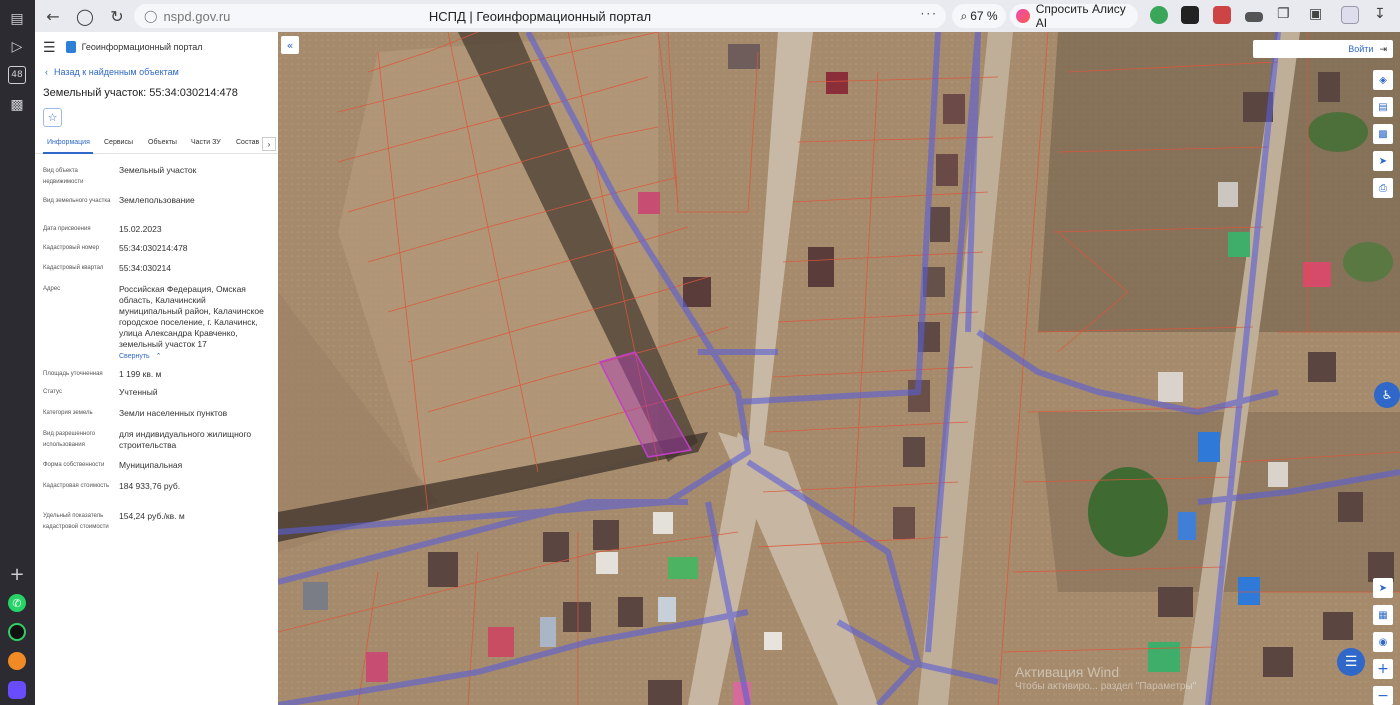 Image resolution: width=1400 pixels, height=705 pixels. I want to click on extensions-puzzle-icon: ❐, so click(1286, 15).